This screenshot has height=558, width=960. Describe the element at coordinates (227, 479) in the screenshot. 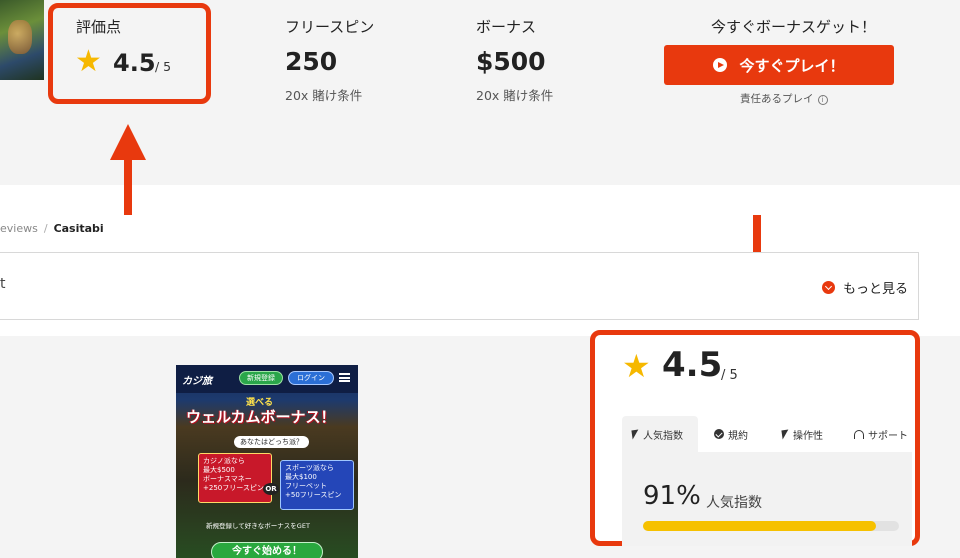

I see `casino-card-line2: ボーナスマネー` at that location.